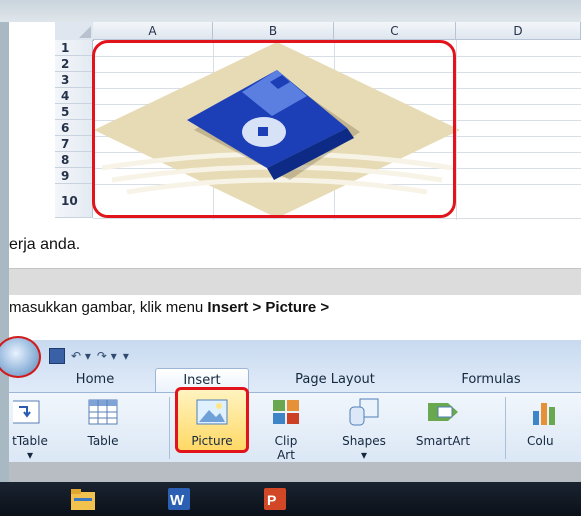 The height and width of the screenshot is (516, 581). I want to click on word-icon: W, so click(179, 499).